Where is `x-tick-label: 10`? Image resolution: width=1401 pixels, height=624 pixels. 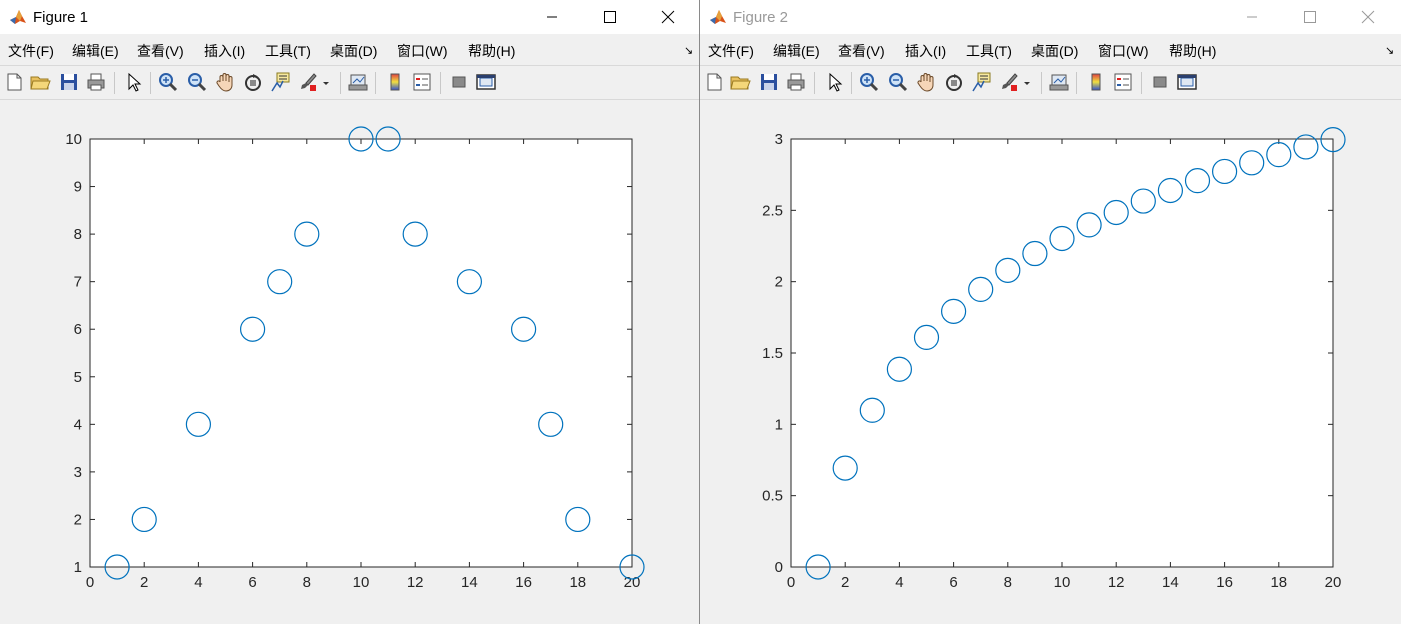
x-tick-label: 10 is located at coordinates (1062, 582).